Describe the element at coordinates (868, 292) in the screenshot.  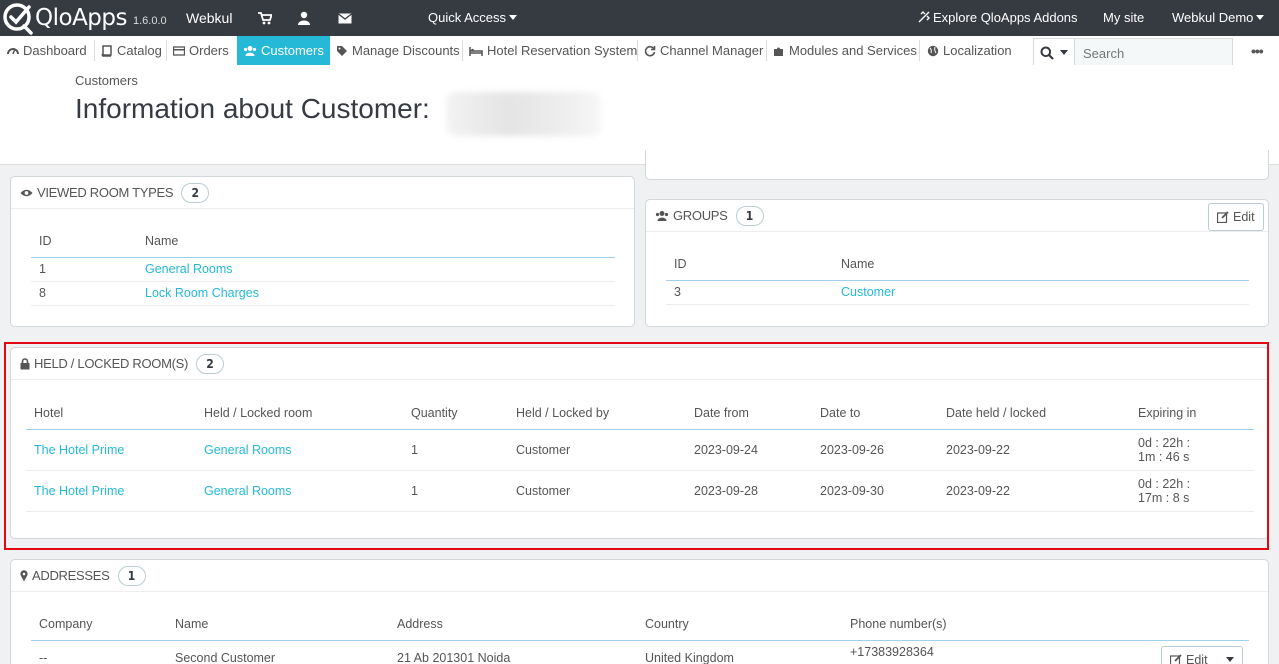
I see `group-link: Customer` at that location.